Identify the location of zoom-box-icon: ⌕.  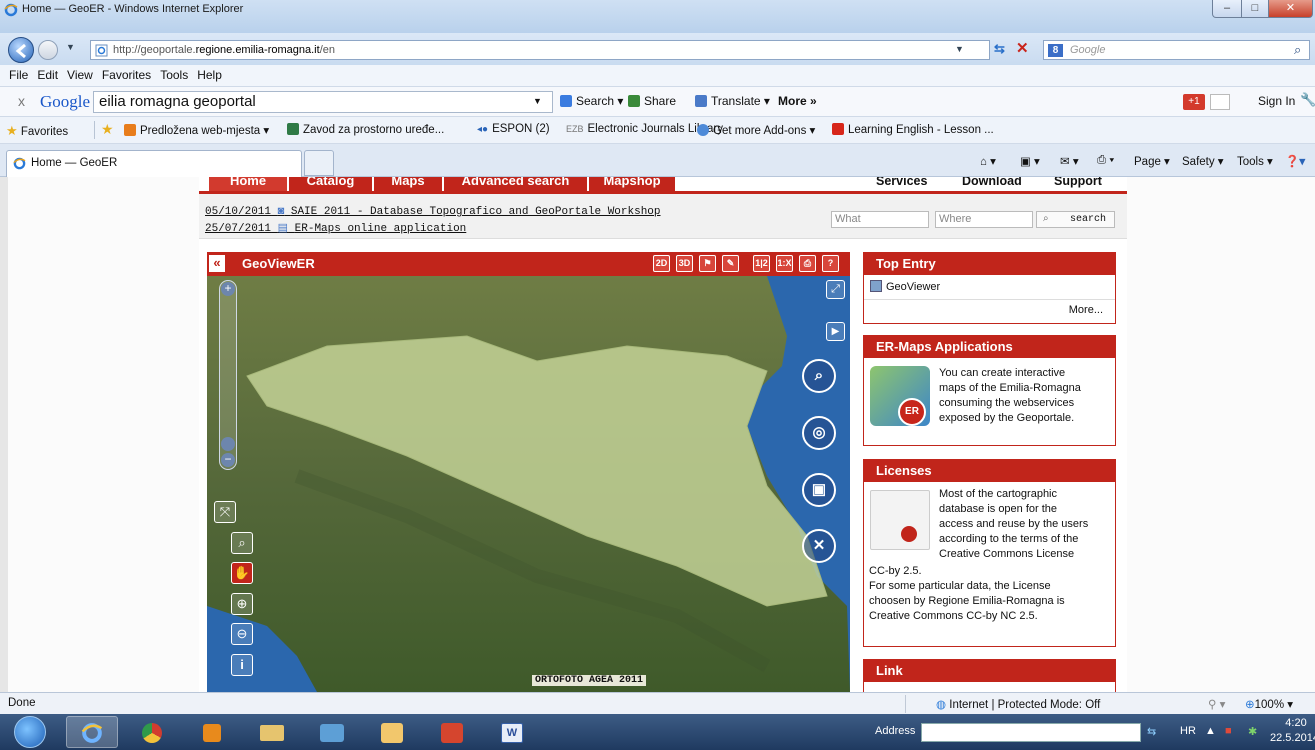
(242, 543).